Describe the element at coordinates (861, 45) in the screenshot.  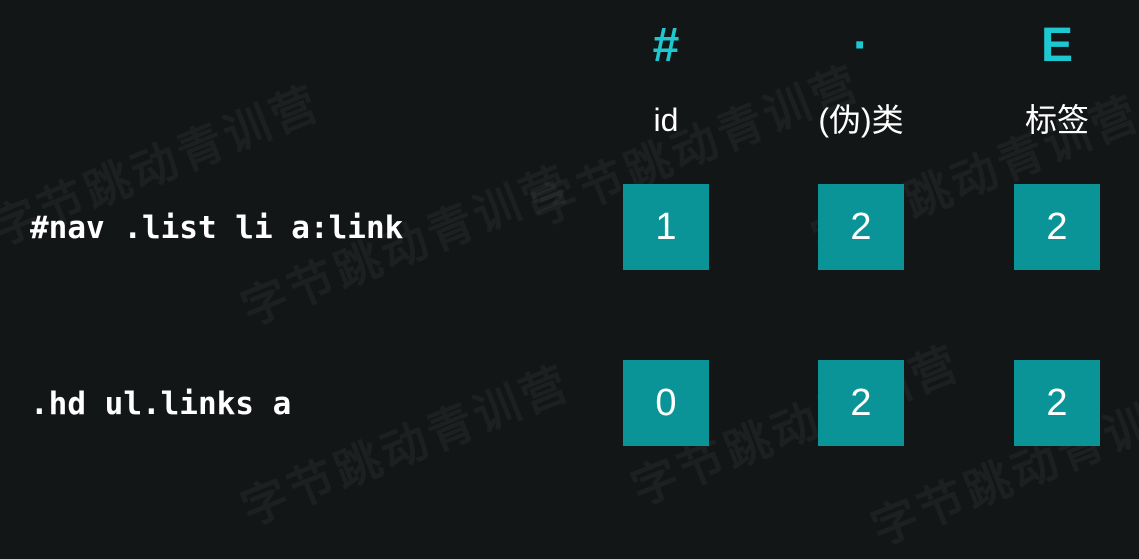
I see `column-symbol-class: ·` at that location.